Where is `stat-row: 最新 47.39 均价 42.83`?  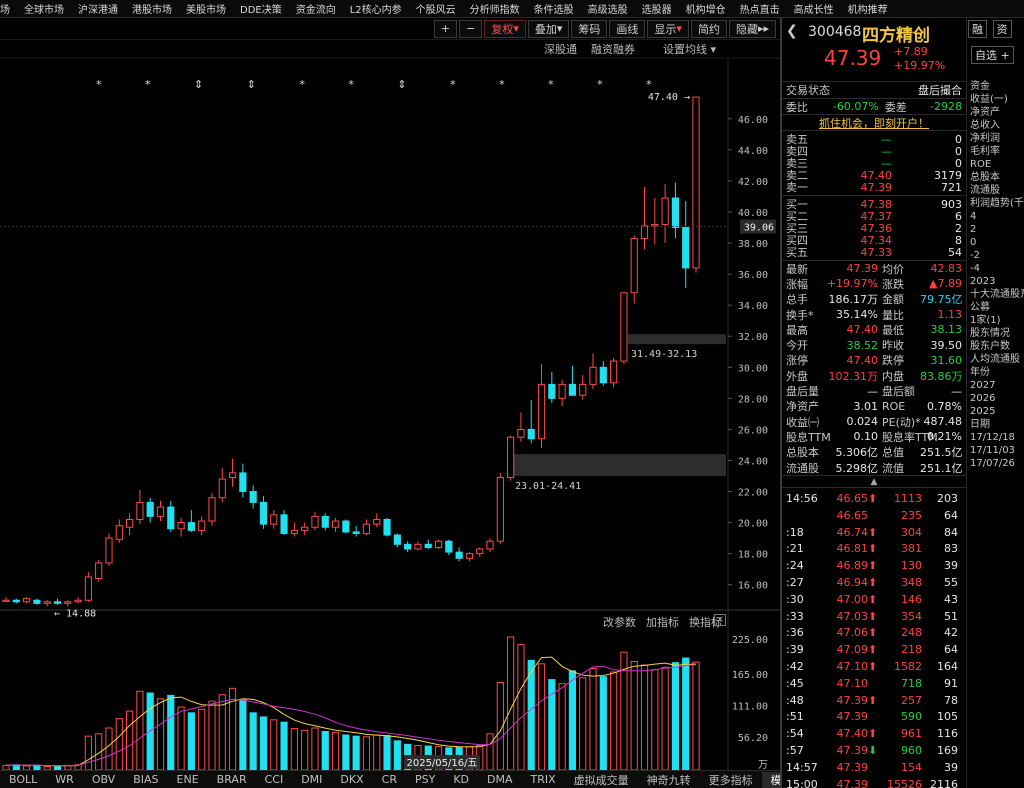
stat-row: 最新 47.39 均价 42.83 is located at coordinates (874, 268).